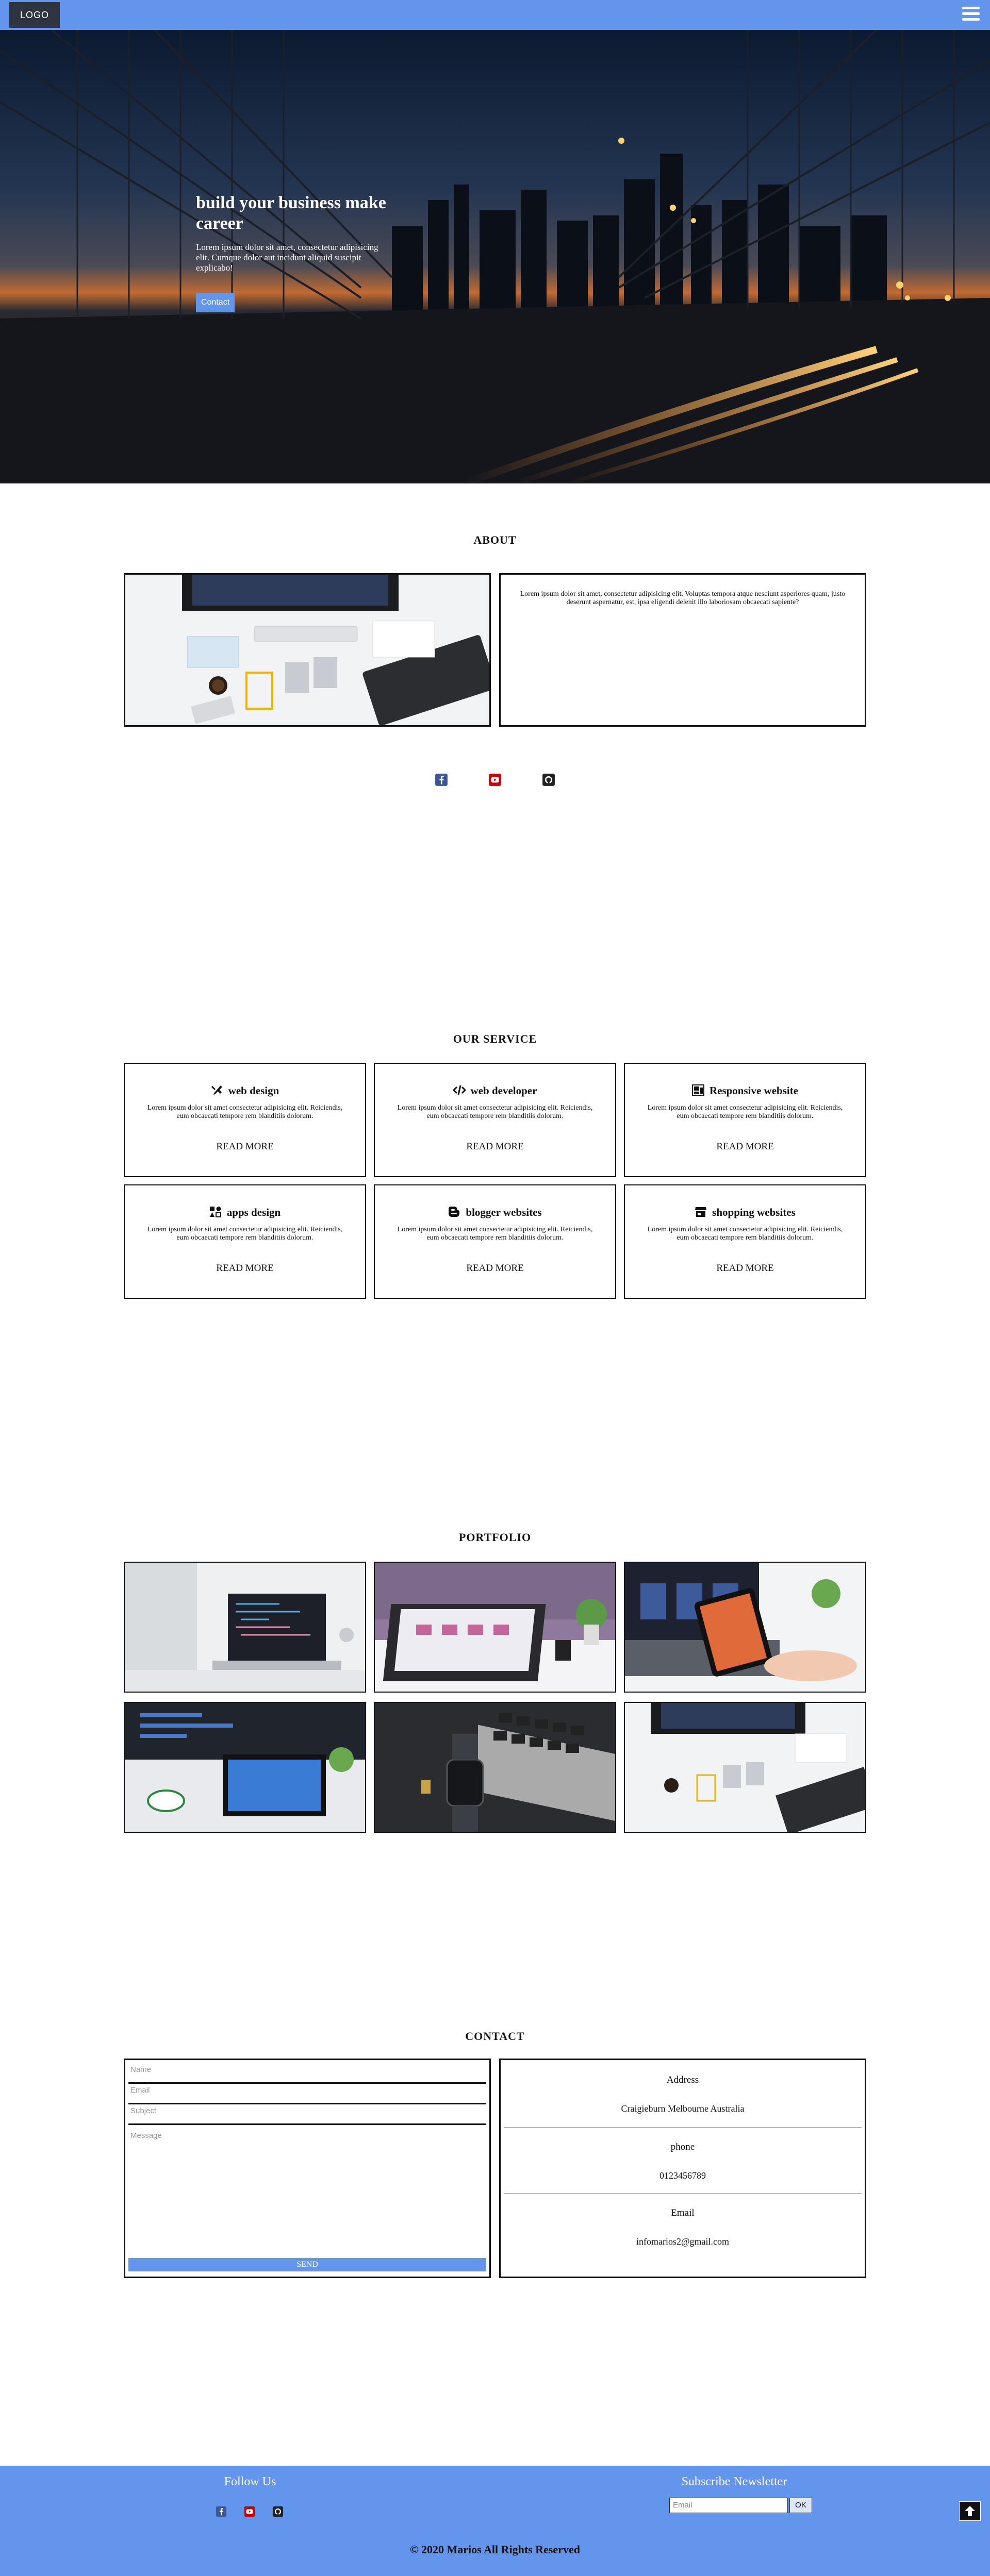 The image size is (990, 2576). Describe the element at coordinates (683, 2241) in the screenshot. I see `email-value: infomarios2@gmail.com` at that location.